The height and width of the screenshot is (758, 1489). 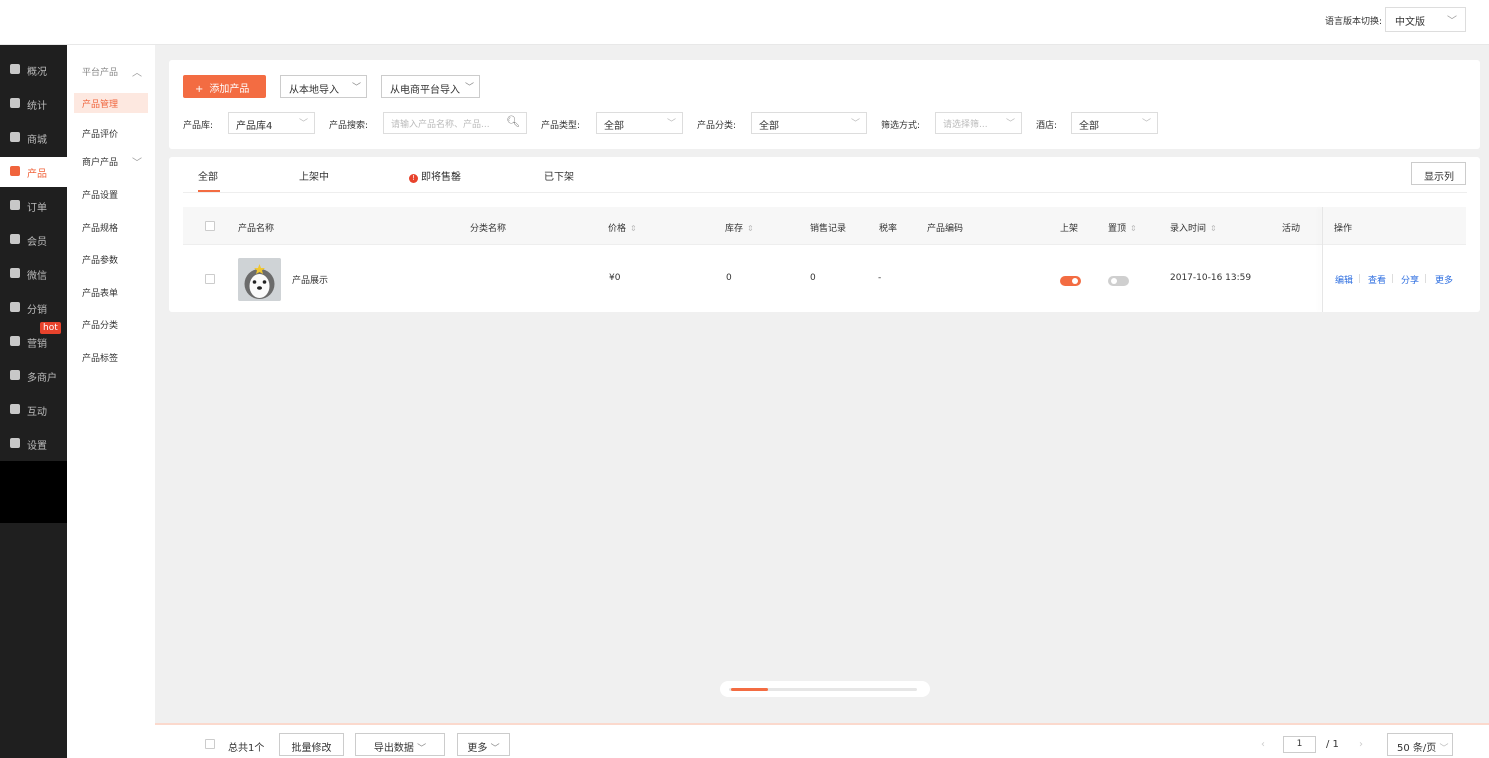 I want to click on library-select-value: 产品库4, so click(x=254, y=126).